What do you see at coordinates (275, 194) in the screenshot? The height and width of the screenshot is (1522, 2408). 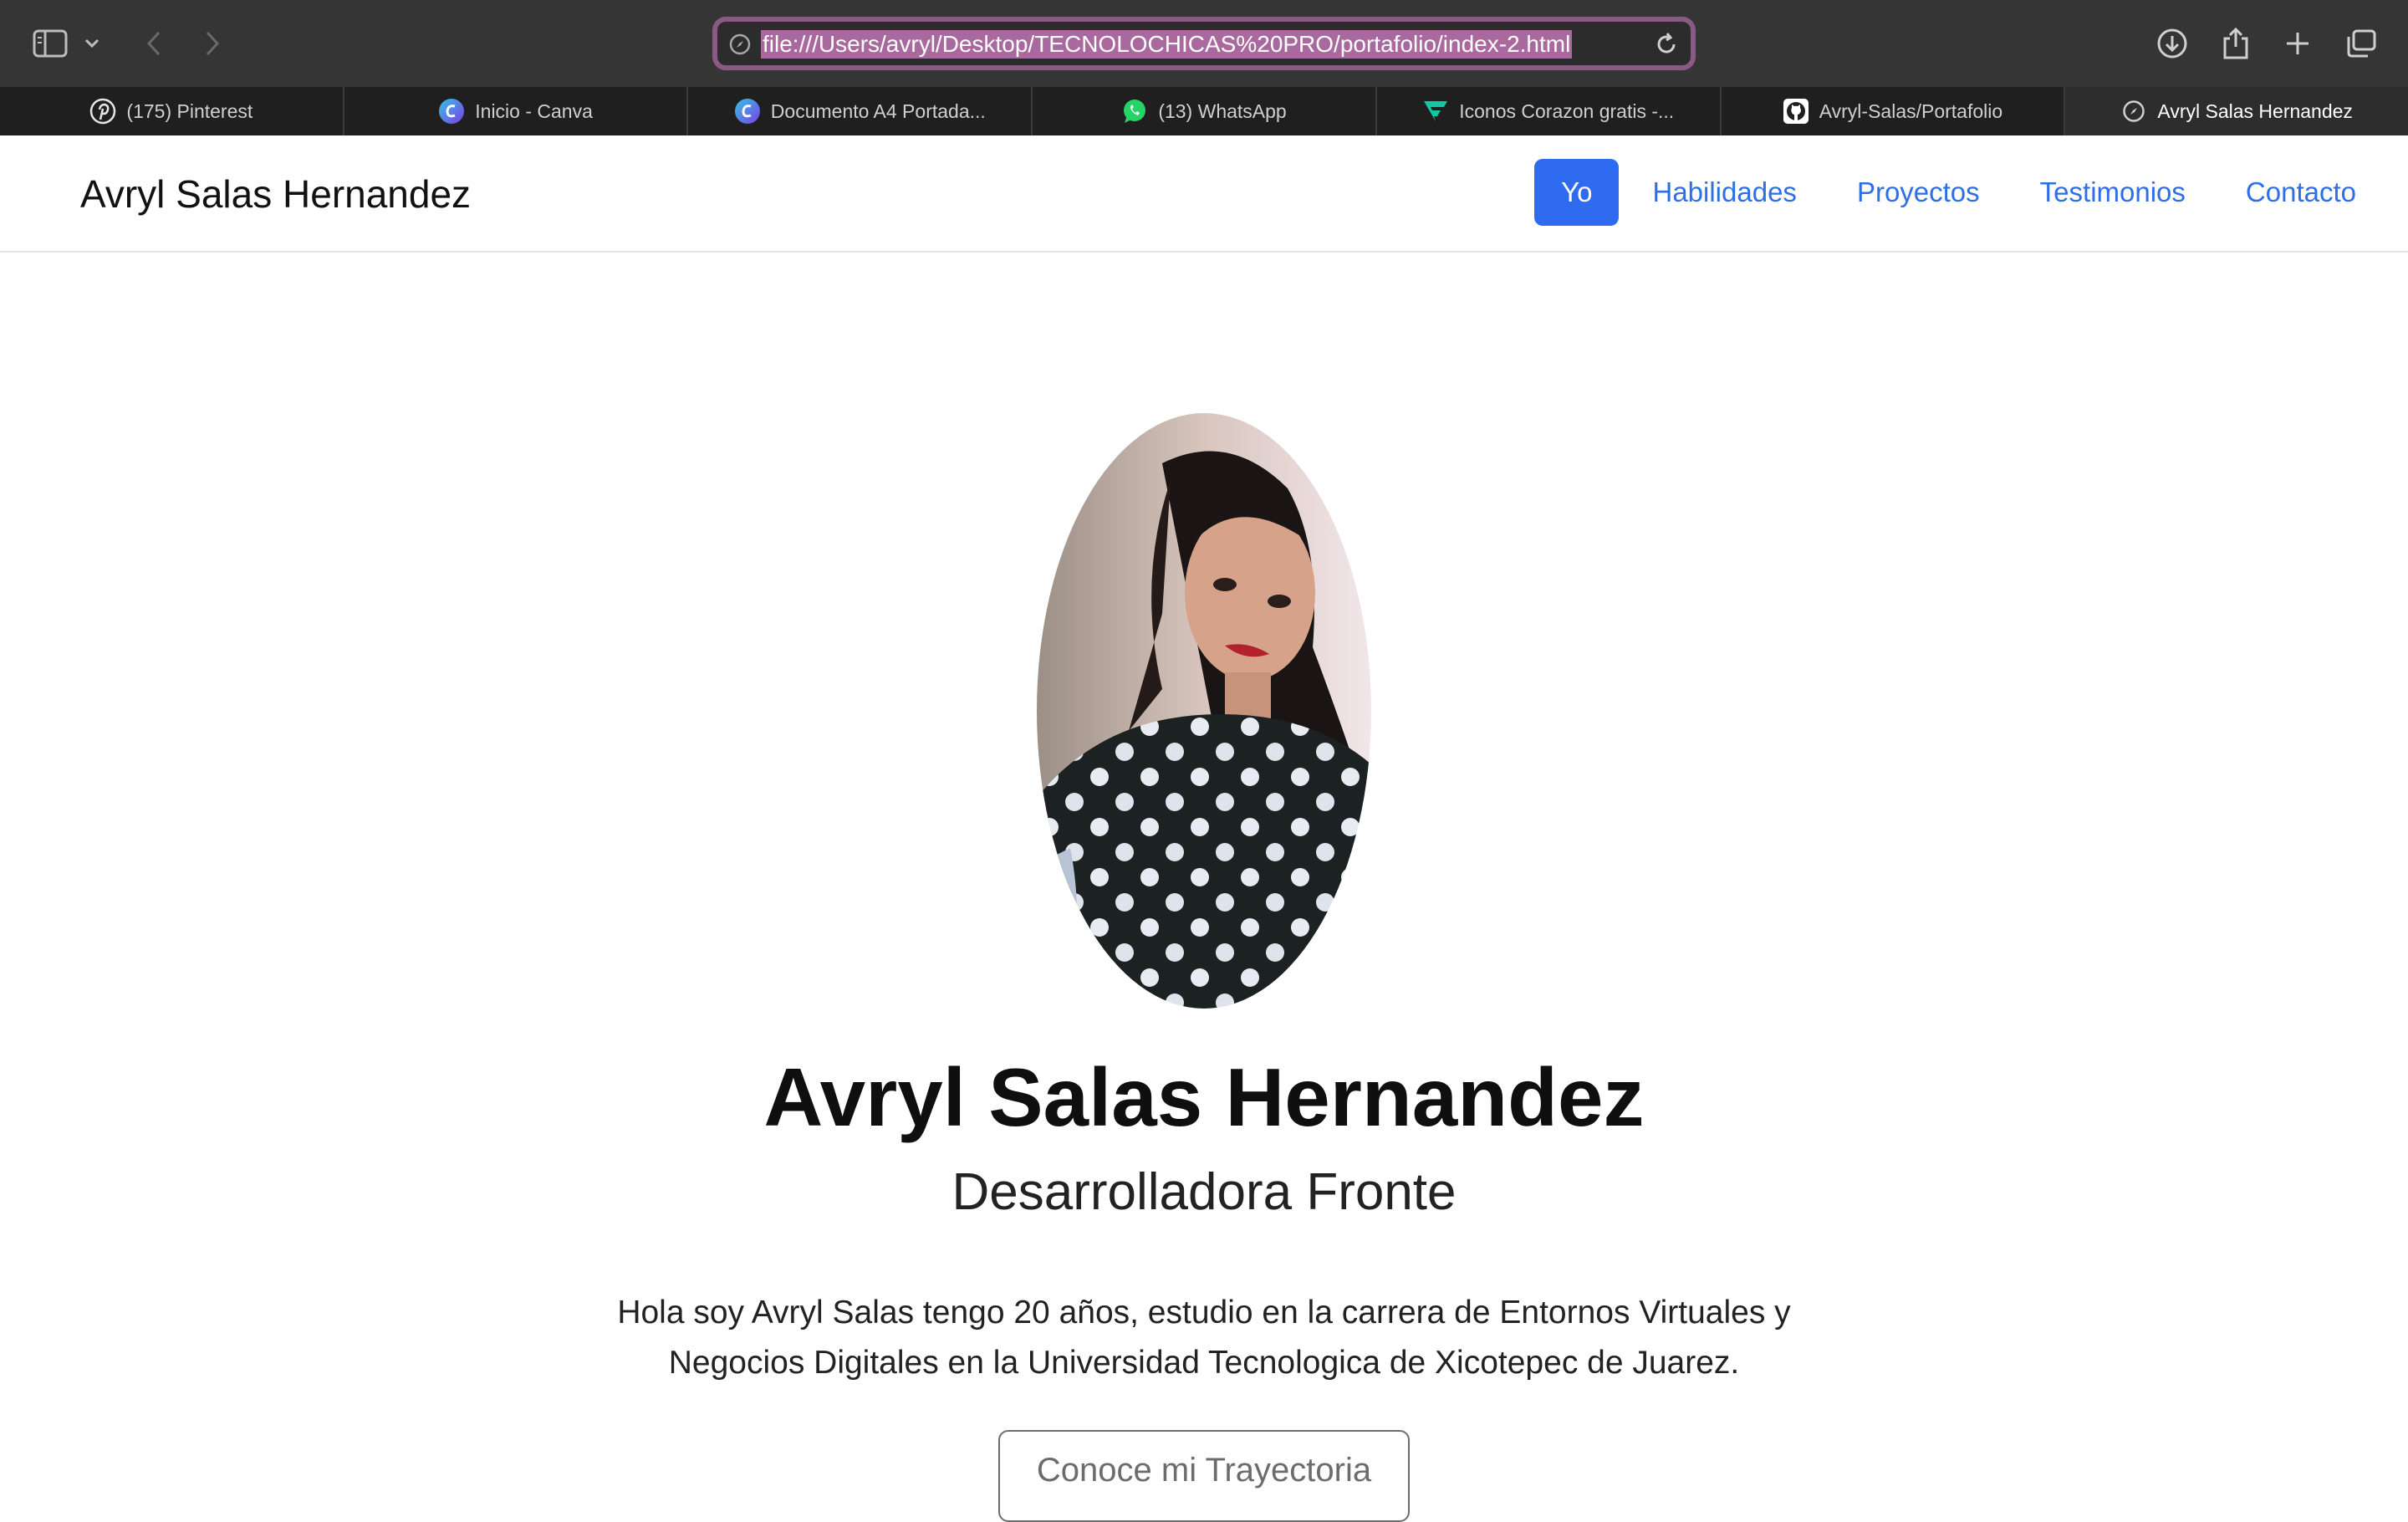 I see `site-brand: Avryl Salas Hernandez` at bounding box center [275, 194].